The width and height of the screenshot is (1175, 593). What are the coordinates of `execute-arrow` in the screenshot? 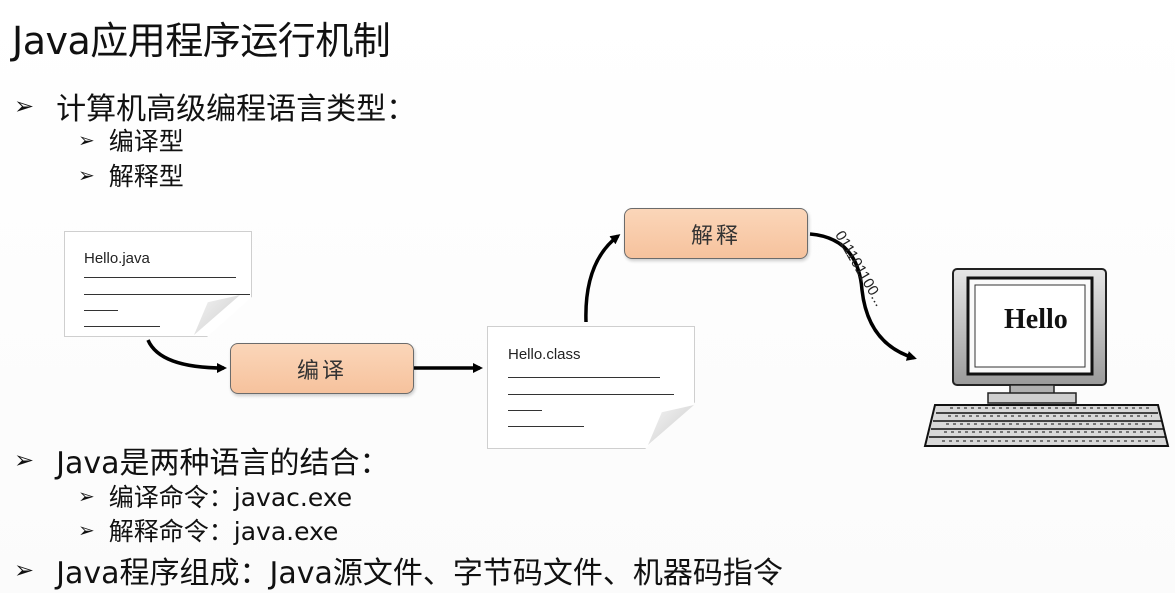 It's located at (863, 296).